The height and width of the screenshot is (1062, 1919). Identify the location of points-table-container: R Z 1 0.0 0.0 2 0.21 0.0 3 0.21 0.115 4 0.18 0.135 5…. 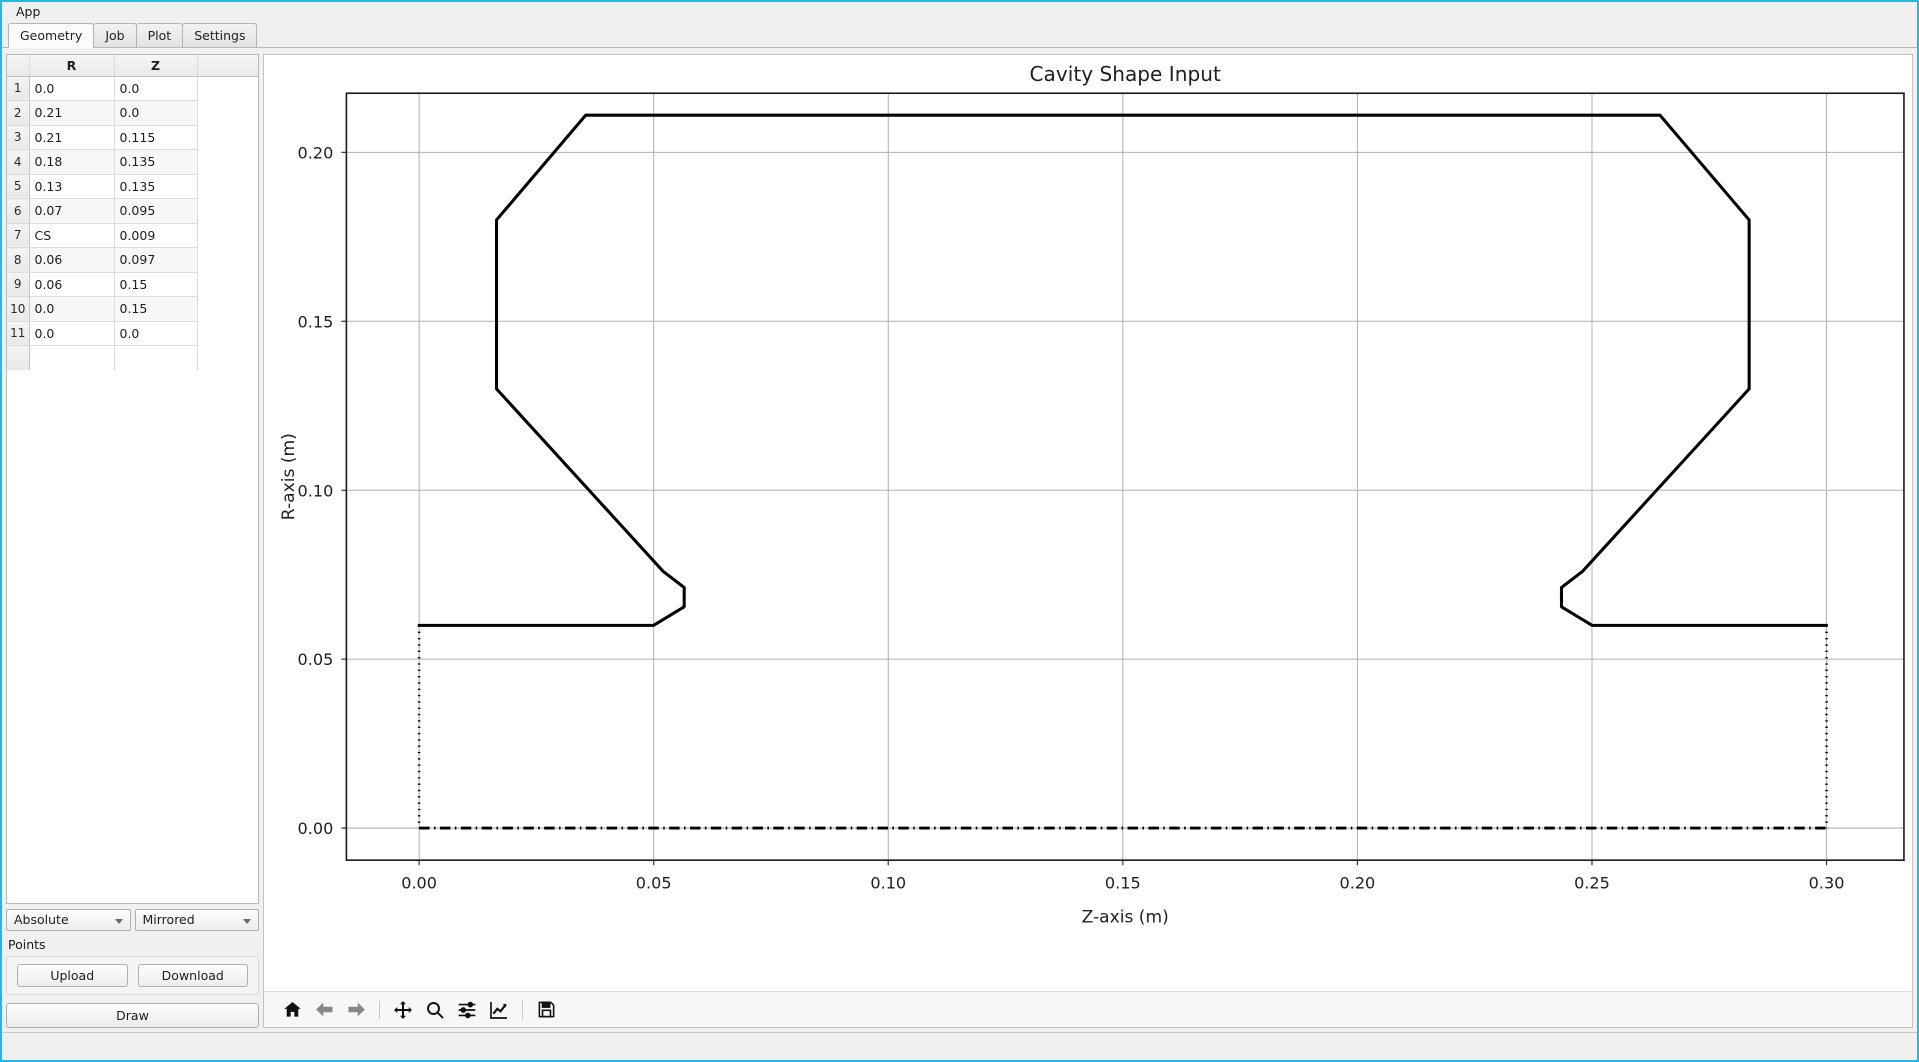
(132, 479).